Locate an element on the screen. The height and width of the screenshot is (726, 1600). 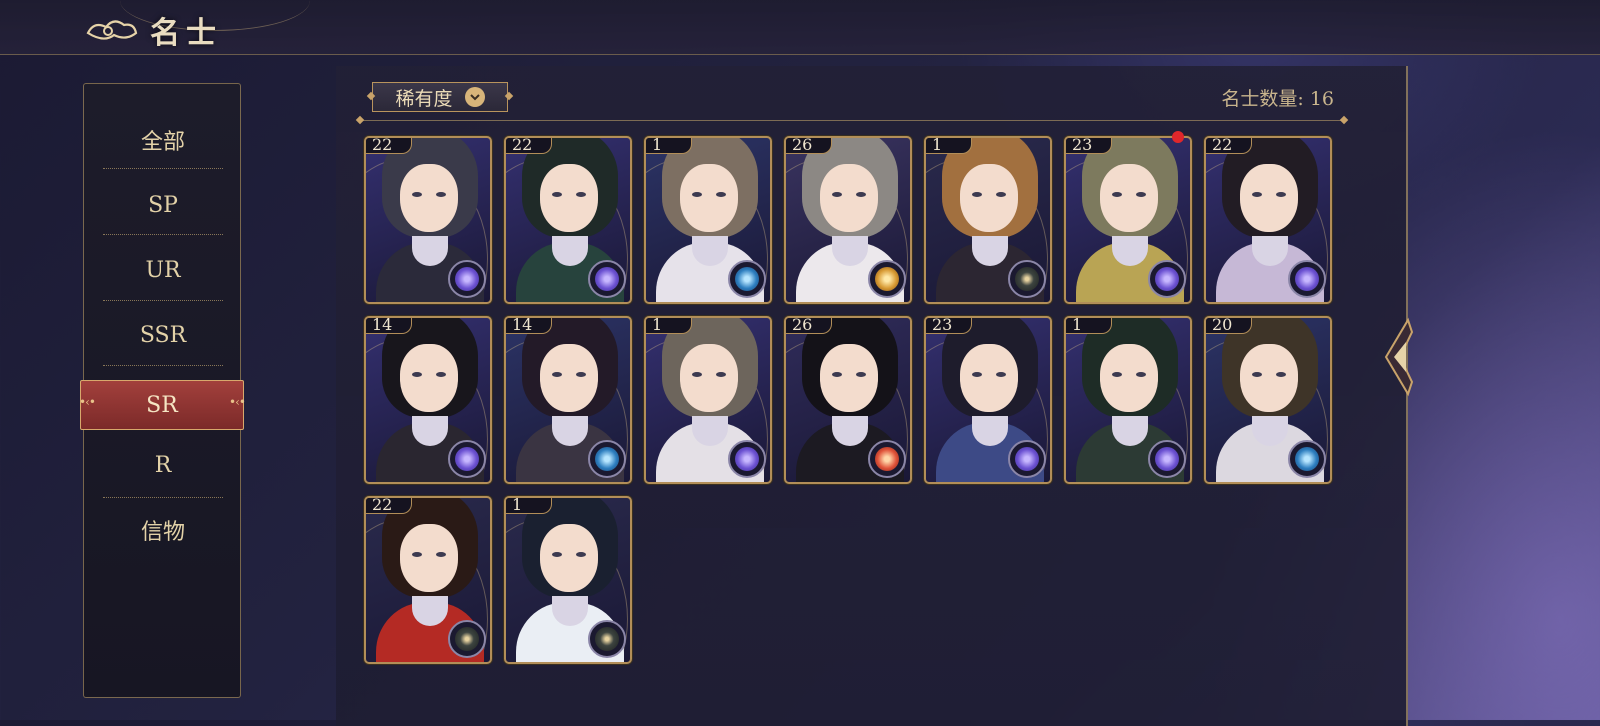
sidebar-item-label: SSR is located at coordinates (163, 335).